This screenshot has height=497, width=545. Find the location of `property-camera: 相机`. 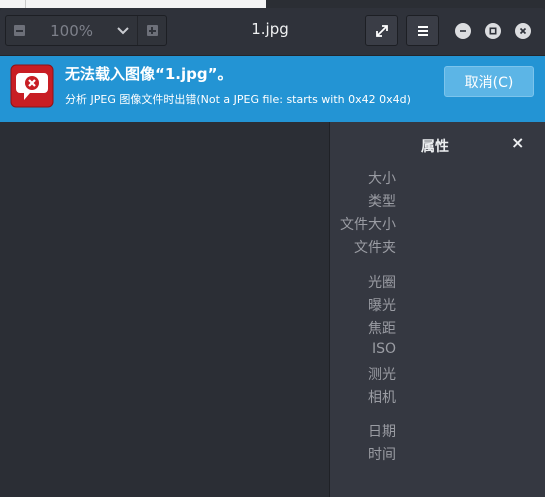

property-camera: 相机 is located at coordinates (382, 398).